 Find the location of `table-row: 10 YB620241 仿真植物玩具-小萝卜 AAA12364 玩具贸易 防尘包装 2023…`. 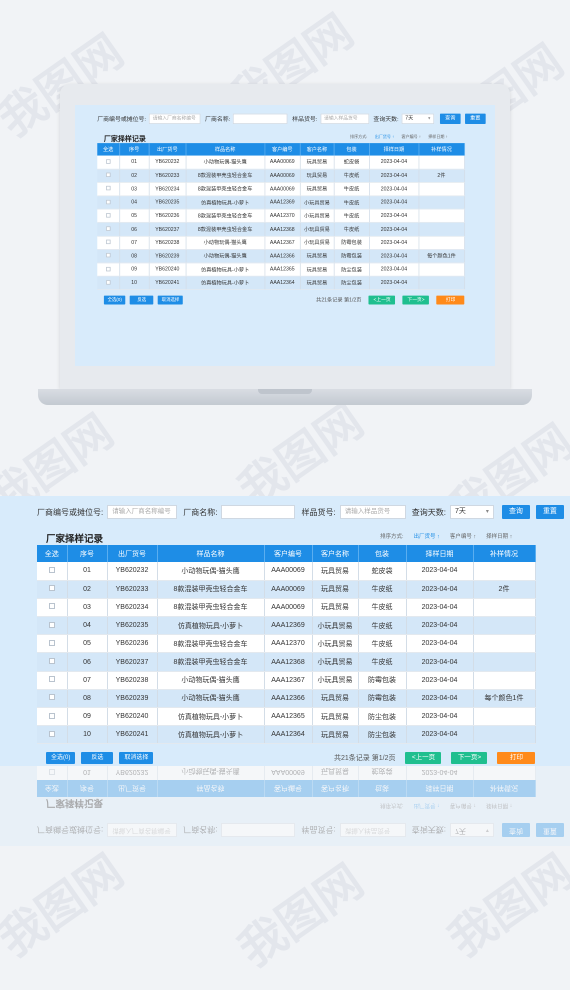

table-row: 10 YB620241 仿真植物玩具-小萝卜 AAA12364 玩具贸易 防尘包装 2023… is located at coordinates (286, 735).